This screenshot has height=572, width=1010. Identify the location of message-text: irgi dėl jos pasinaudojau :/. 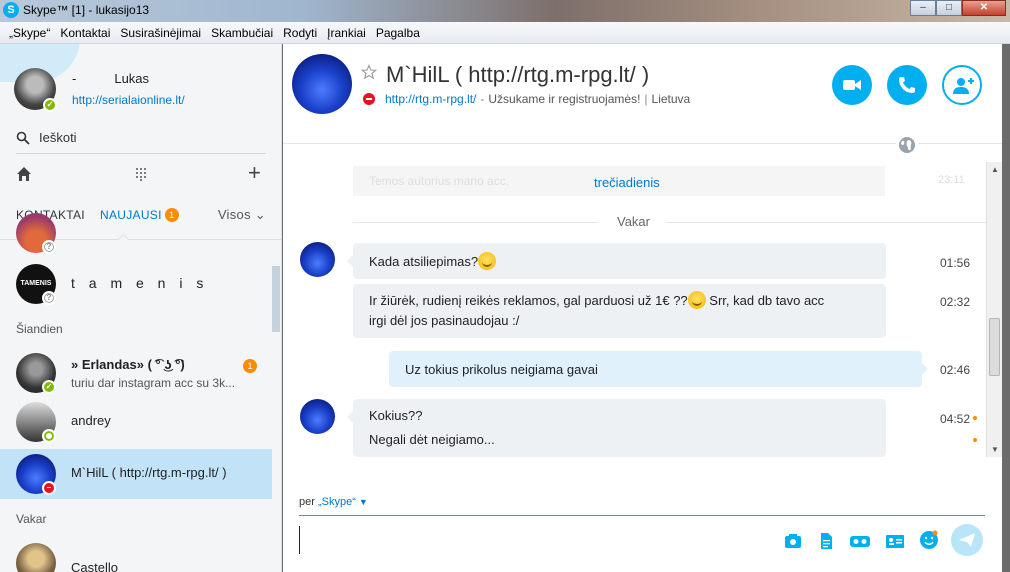
(444, 320).